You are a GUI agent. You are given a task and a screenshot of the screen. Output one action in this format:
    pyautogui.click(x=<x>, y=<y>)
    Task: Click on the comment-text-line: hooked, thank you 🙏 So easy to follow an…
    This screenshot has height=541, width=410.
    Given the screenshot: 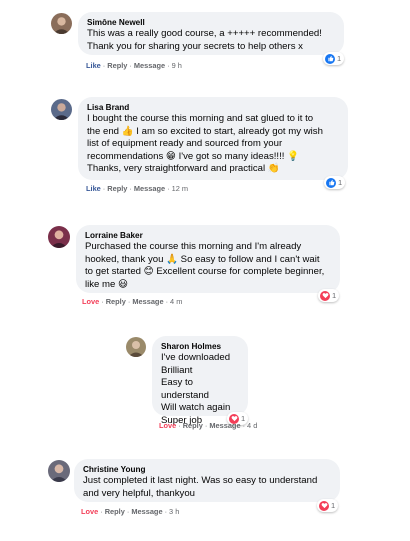 What is the action you would take?
    pyautogui.click(x=202, y=259)
    